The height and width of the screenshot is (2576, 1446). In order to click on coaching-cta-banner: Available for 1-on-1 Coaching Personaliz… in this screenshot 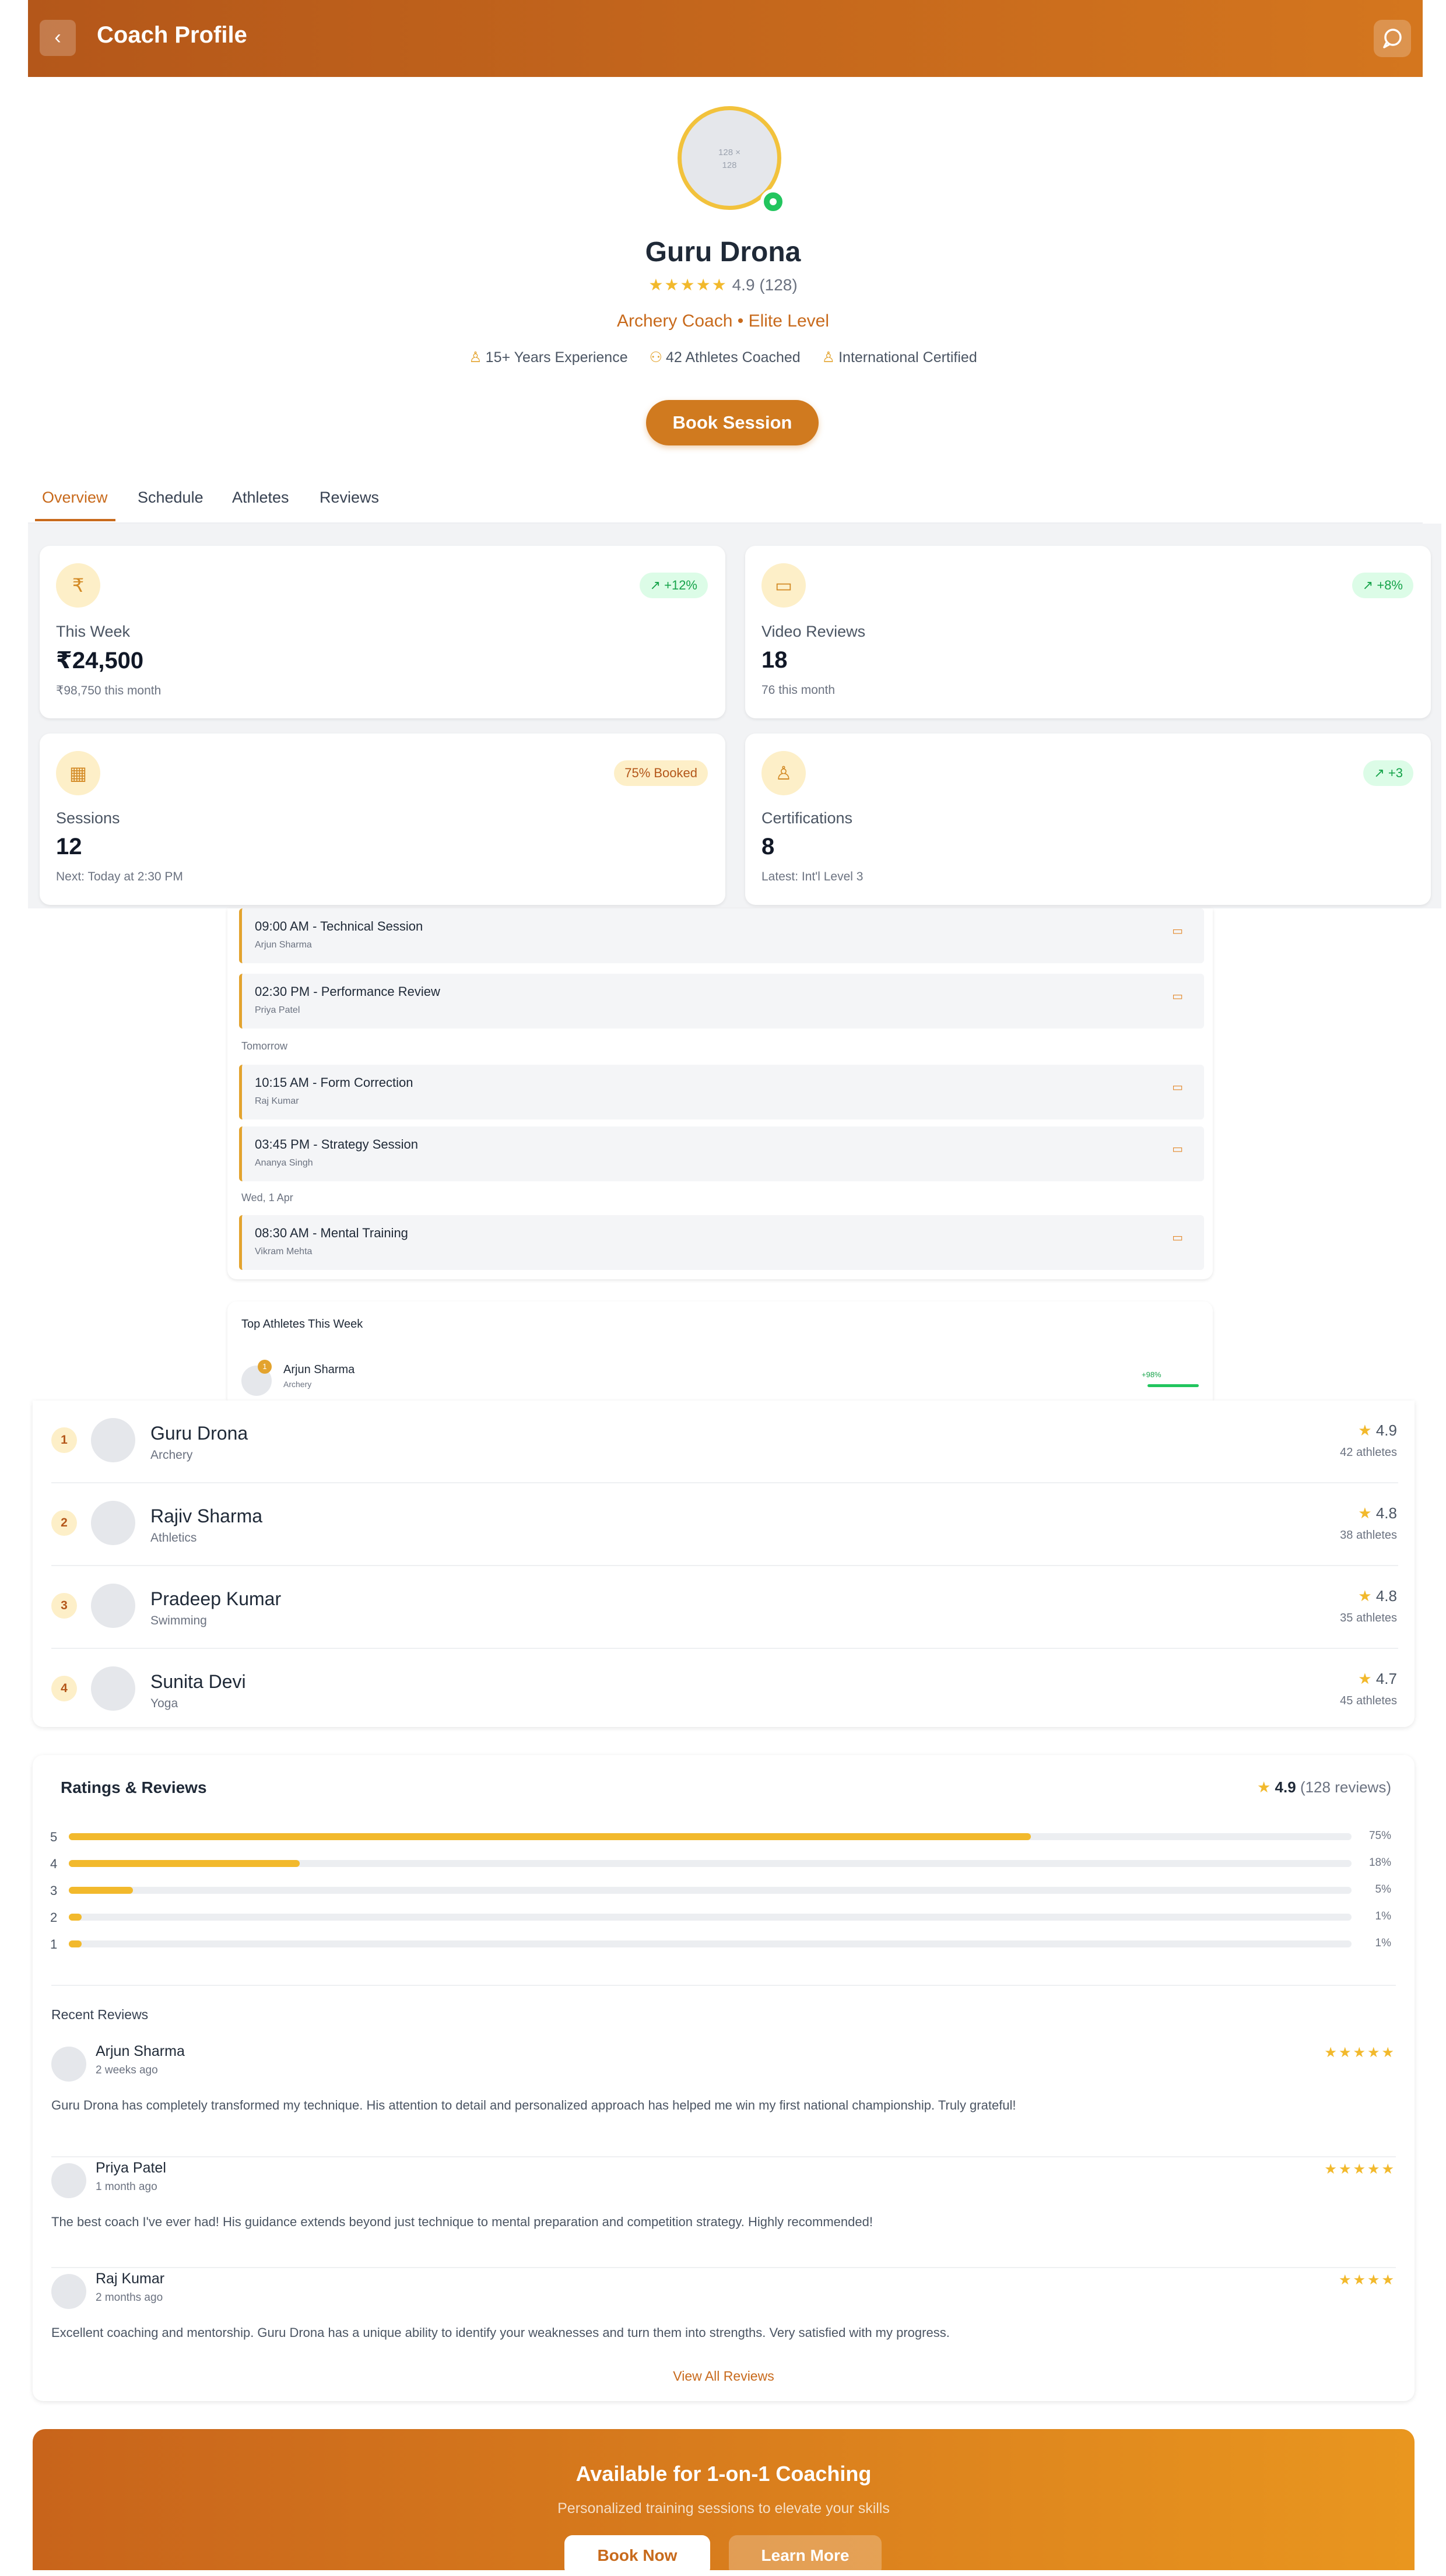, I will do `click(724, 2502)`.